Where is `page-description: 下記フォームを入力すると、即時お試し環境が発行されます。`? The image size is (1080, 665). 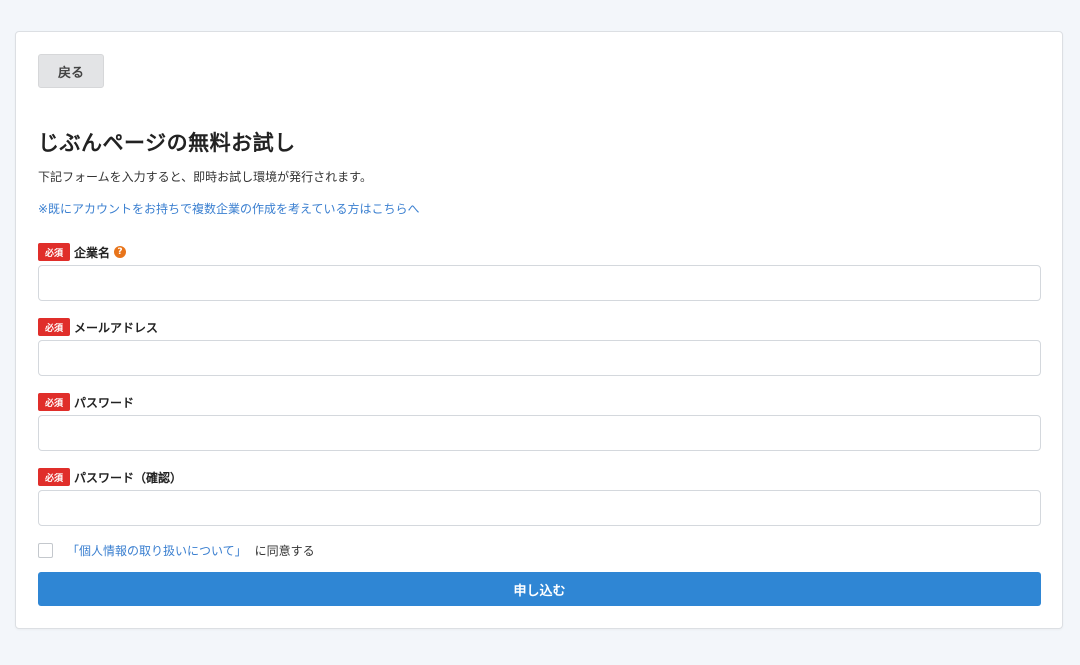
page-description: 下記フォームを入力すると、即時お試し環境が発行されます。 is located at coordinates (205, 177).